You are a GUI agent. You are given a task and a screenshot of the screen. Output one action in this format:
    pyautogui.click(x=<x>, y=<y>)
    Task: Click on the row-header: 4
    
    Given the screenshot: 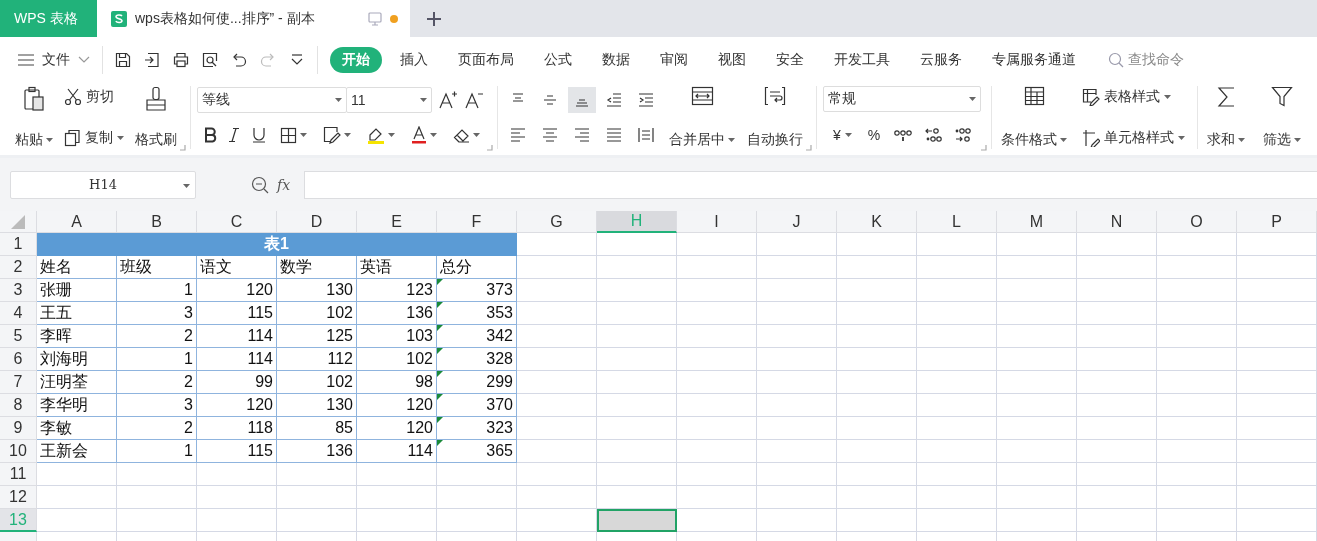 What is the action you would take?
    pyautogui.click(x=18, y=313)
    